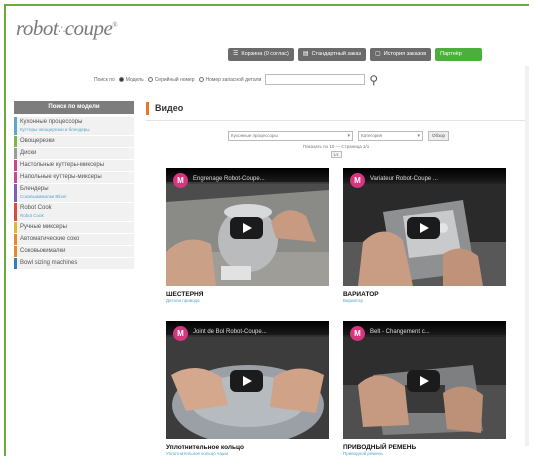 Image resolution: width=533 pixels, height=460 pixels. Describe the element at coordinates (74, 227) in the screenshot. I see `sidebar-item-hand-mixers: Ручные миксеры` at that location.